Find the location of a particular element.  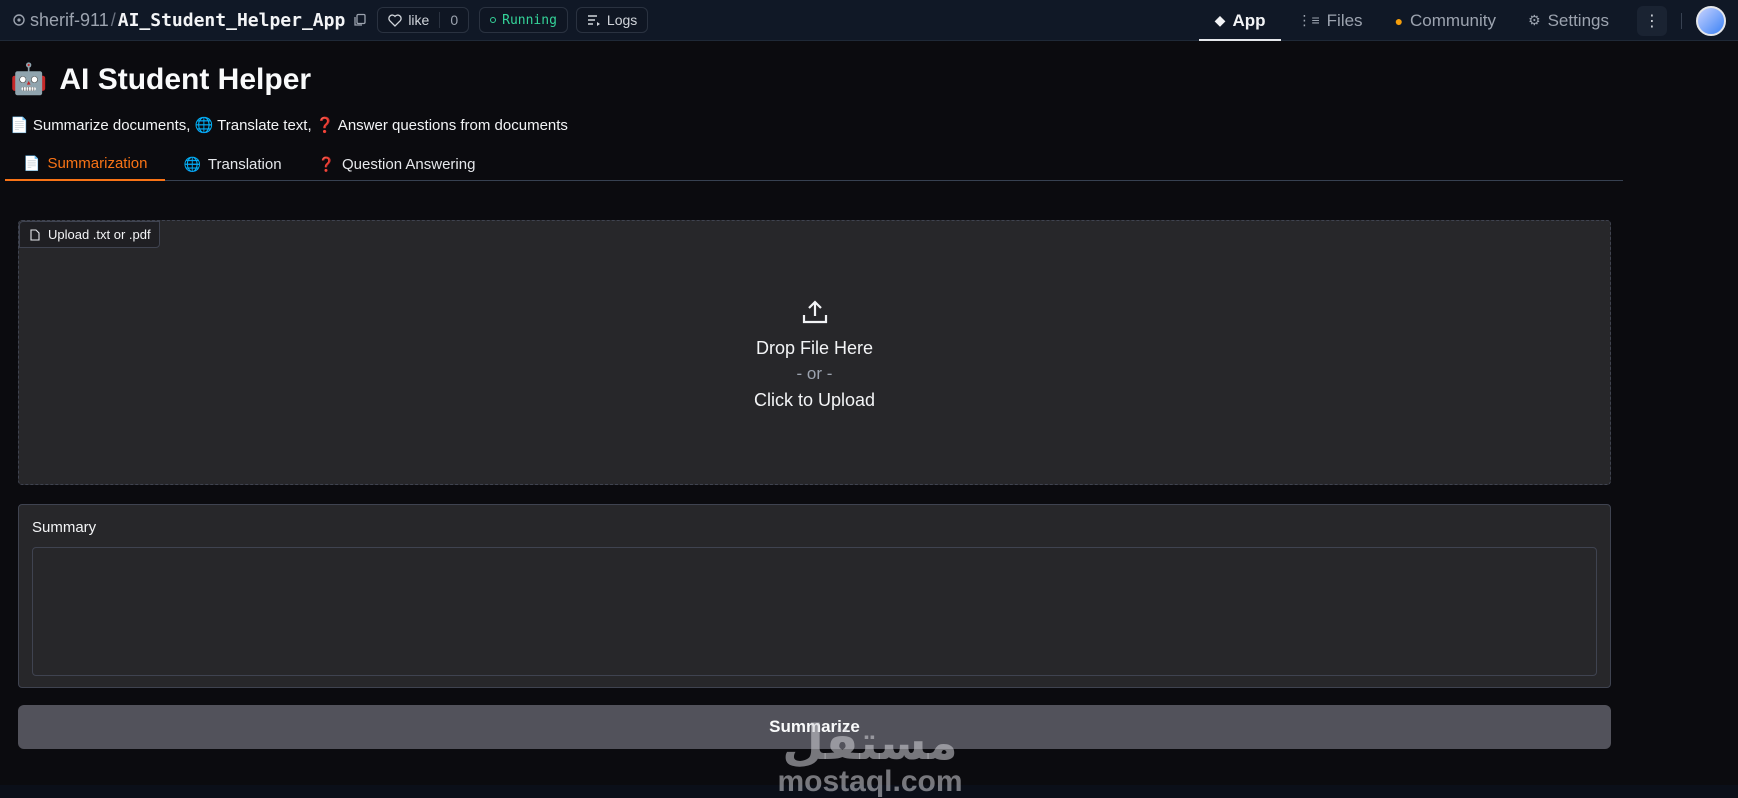

summarize-button: Summarize is located at coordinates (814, 727).